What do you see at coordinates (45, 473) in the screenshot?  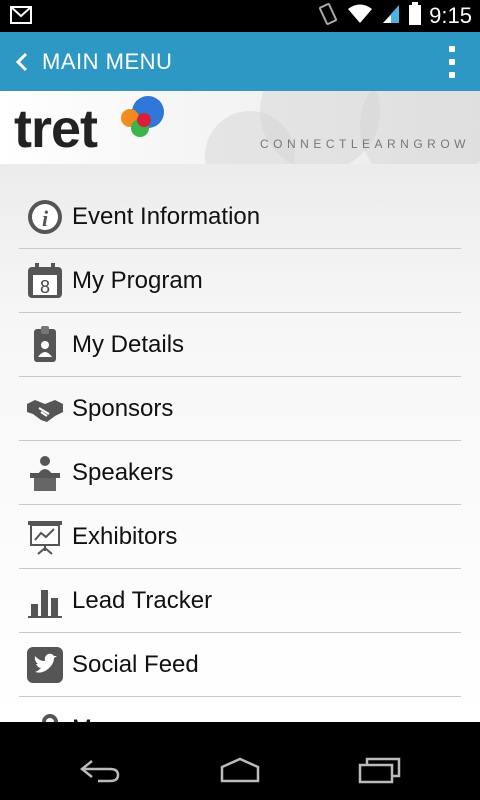 I see `podium-icon` at bounding box center [45, 473].